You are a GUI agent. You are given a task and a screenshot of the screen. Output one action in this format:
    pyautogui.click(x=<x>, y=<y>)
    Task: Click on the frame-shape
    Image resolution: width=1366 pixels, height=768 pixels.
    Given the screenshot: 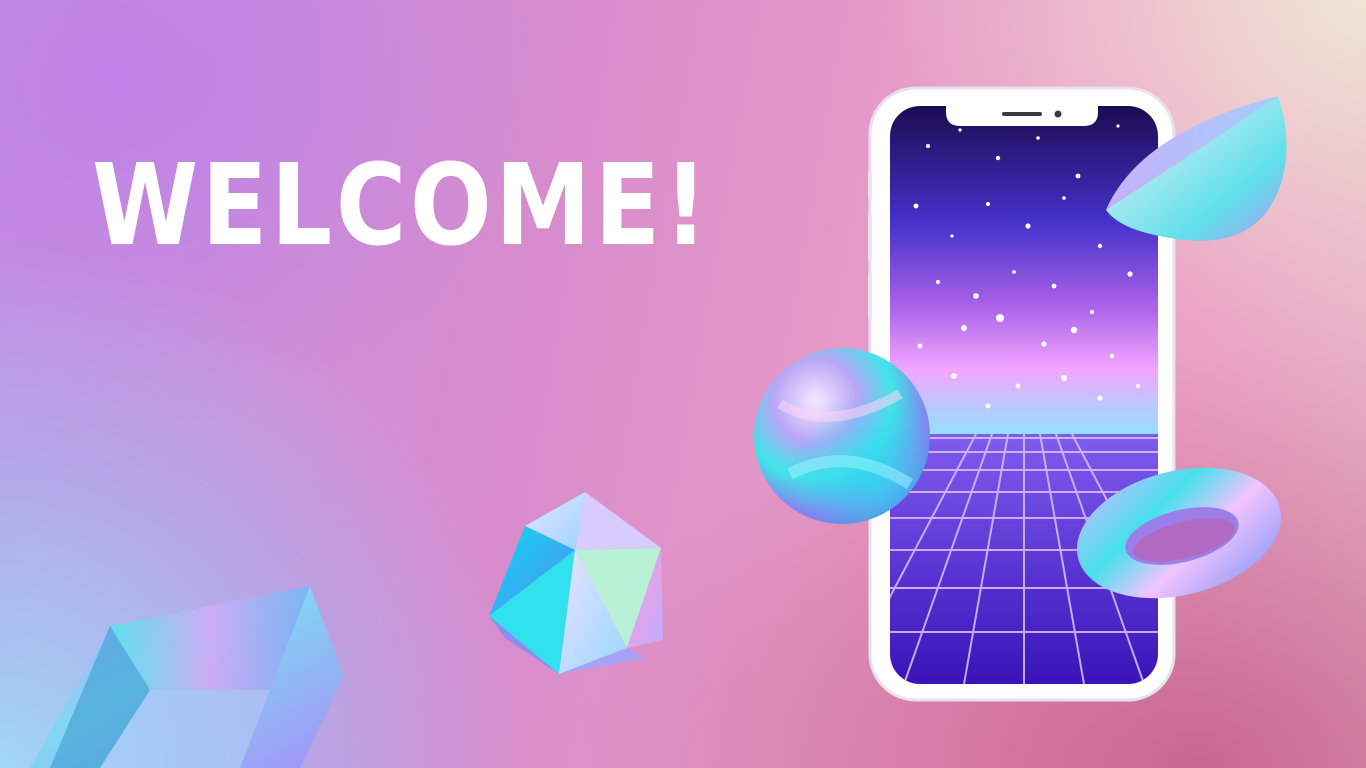 What is the action you would take?
    pyautogui.click(x=187, y=677)
    